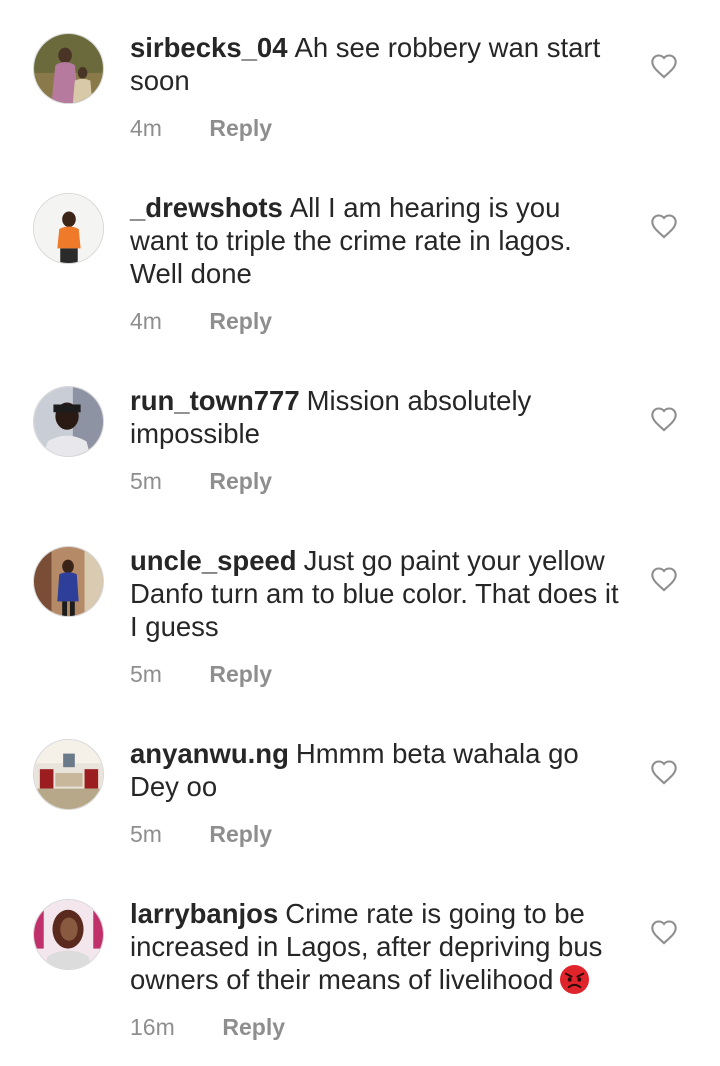 The height and width of the screenshot is (1066, 720). Describe the element at coordinates (209, 753) in the screenshot. I see `comment-username: anyanwu.ng` at that location.